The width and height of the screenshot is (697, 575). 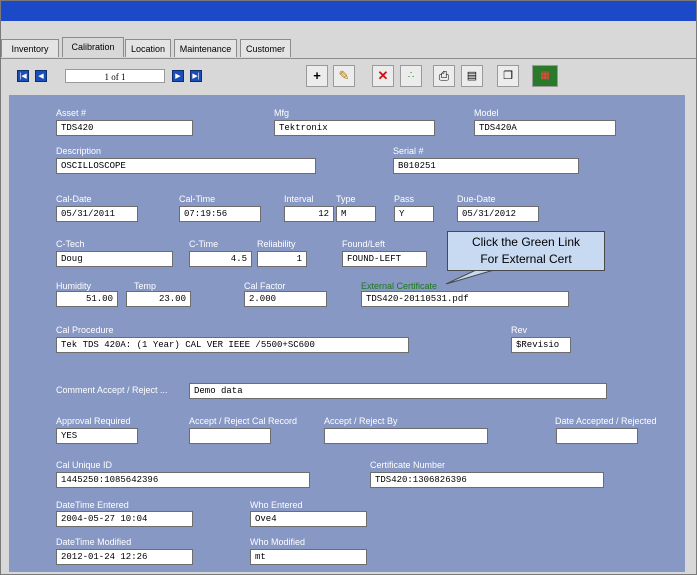 What do you see at coordinates (220, 214) in the screenshot?
I see `cal-time-field: 07:19:56` at bounding box center [220, 214].